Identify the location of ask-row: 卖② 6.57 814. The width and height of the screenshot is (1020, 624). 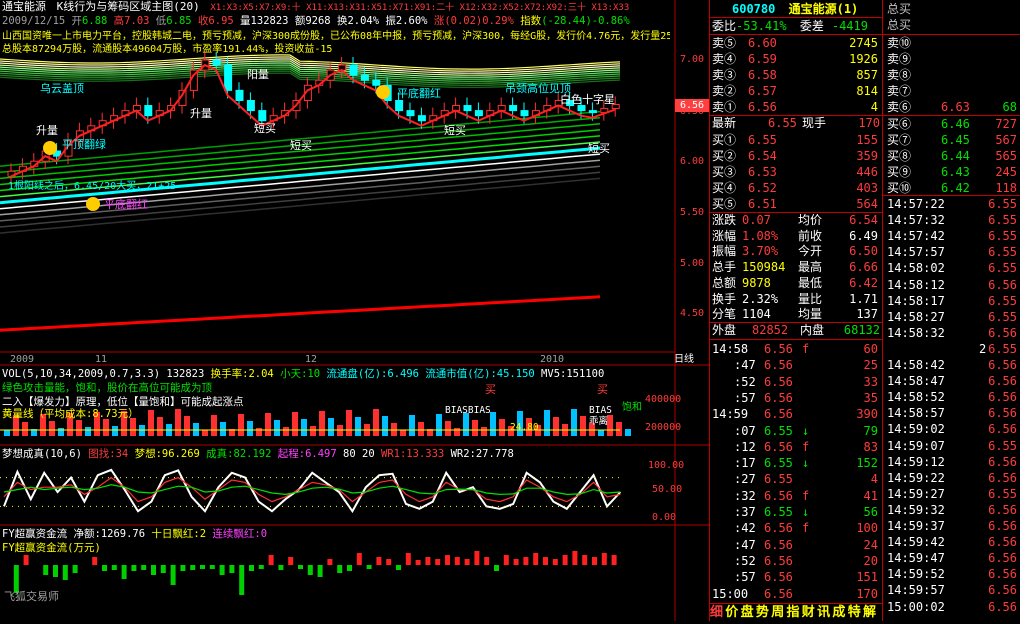
(796, 91).